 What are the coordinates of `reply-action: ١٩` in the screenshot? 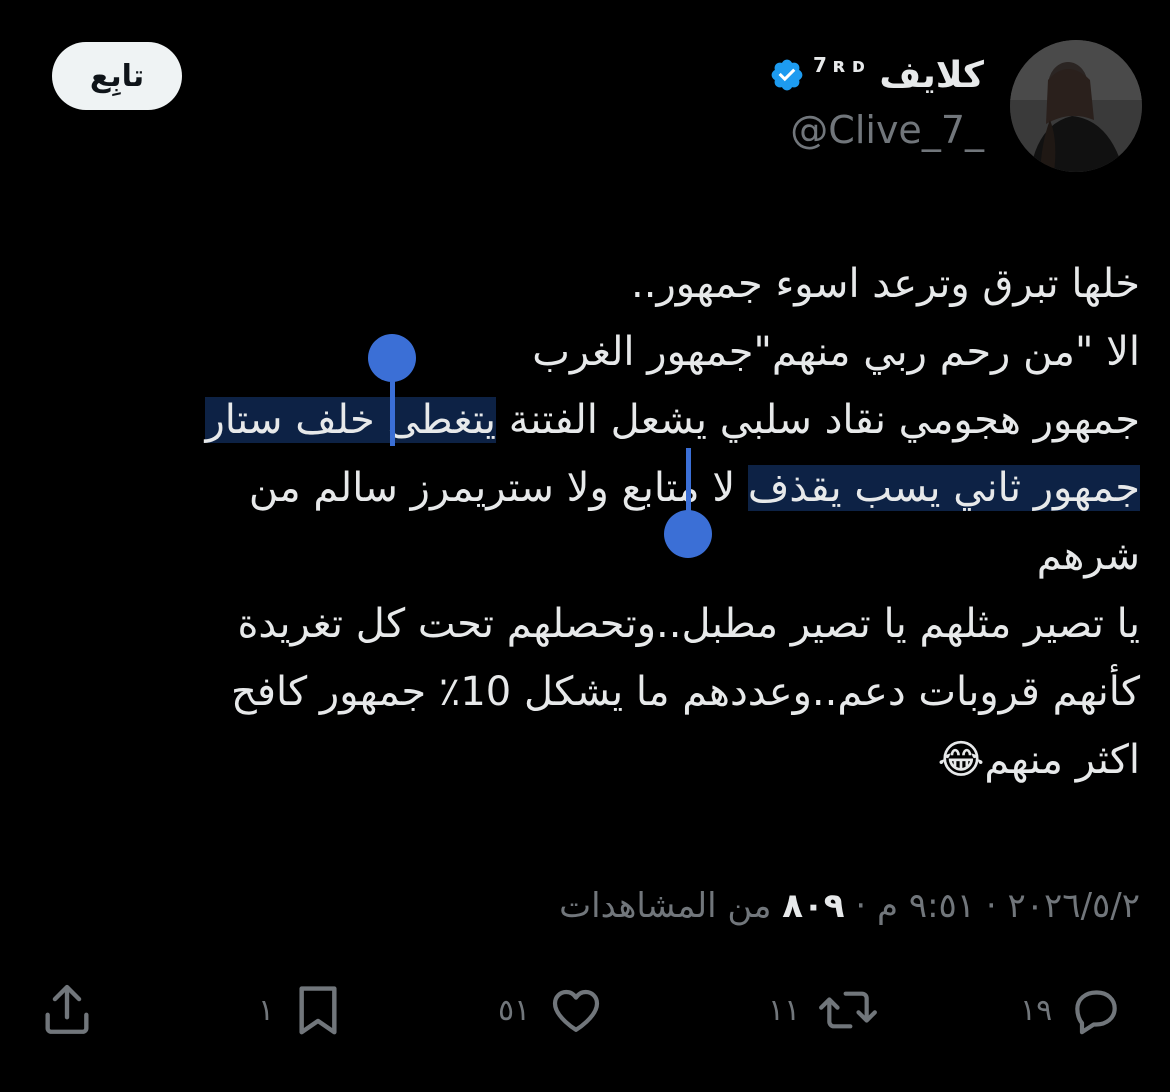 It's located at (1072, 1010).